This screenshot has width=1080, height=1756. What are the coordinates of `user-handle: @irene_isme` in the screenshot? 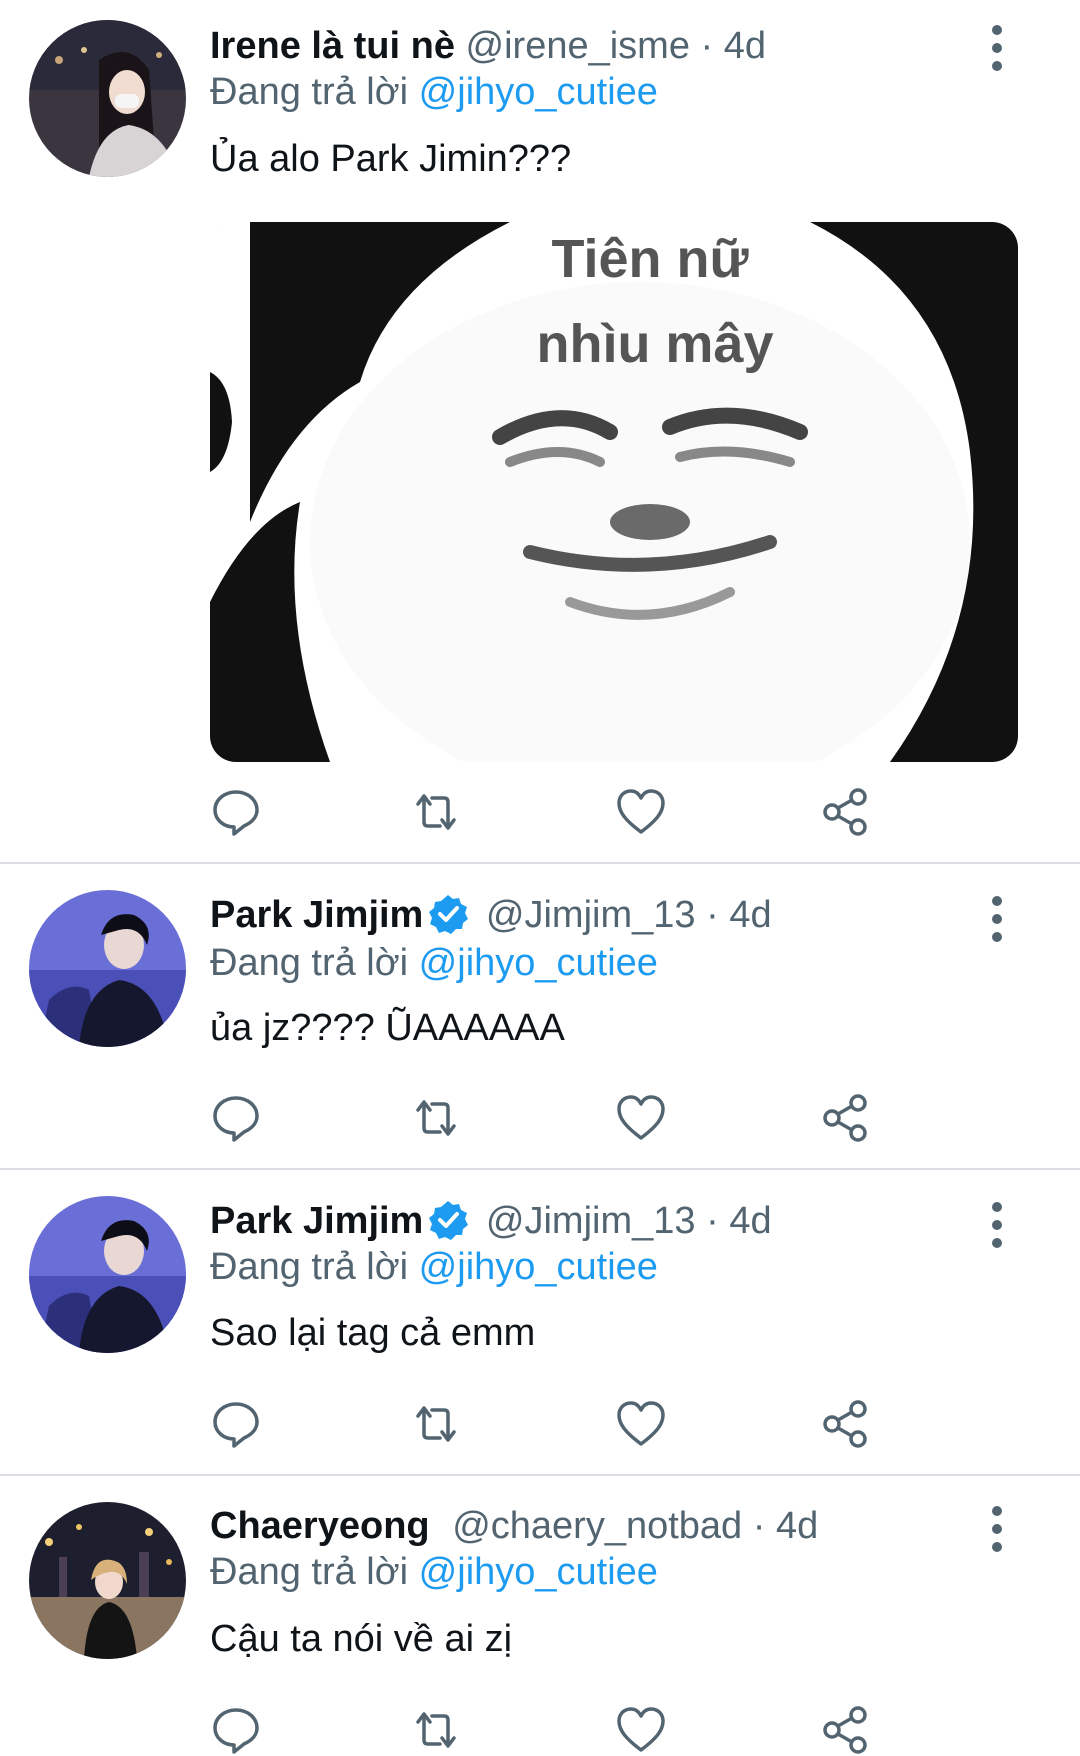 It's located at (578, 46).